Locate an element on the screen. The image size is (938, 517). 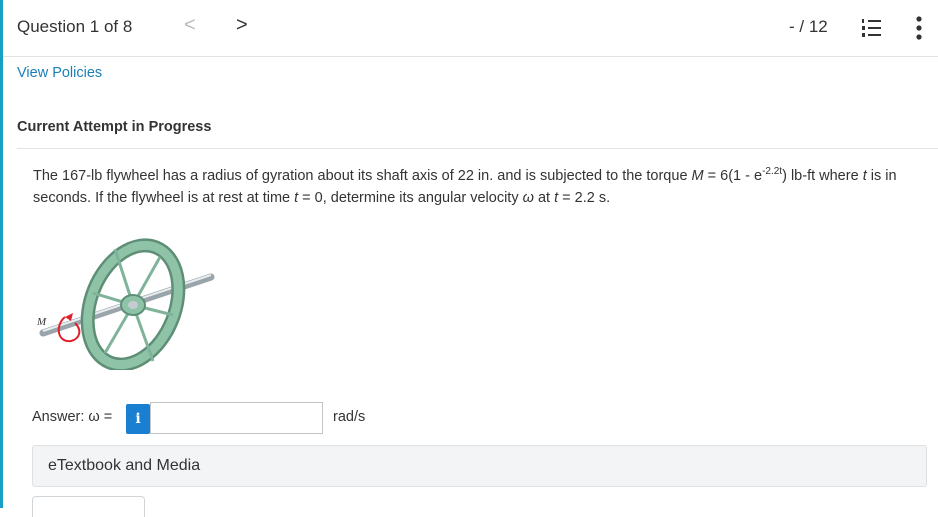
question-list-icon is located at coordinates (871, 28).